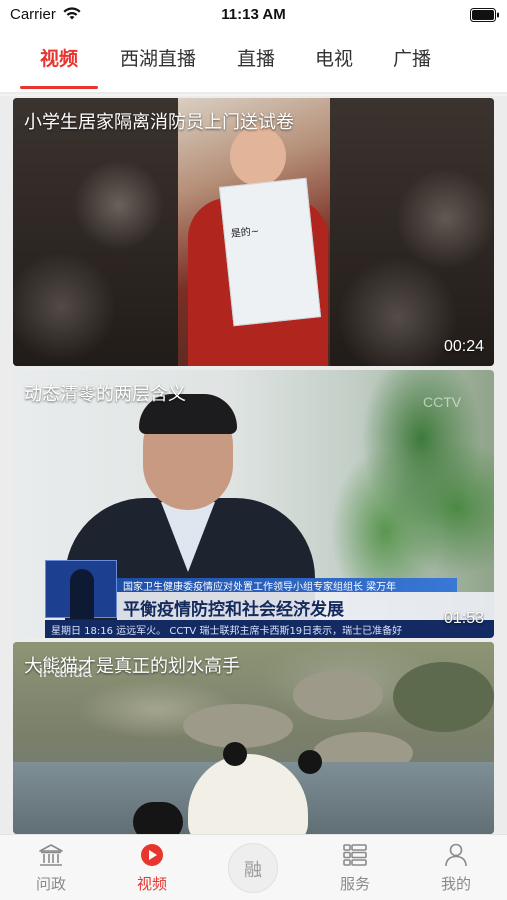 Image resolution: width=507 pixels, height=900 pixels. I want to click on tabbar-item-video: 视频, so click(152, 867).